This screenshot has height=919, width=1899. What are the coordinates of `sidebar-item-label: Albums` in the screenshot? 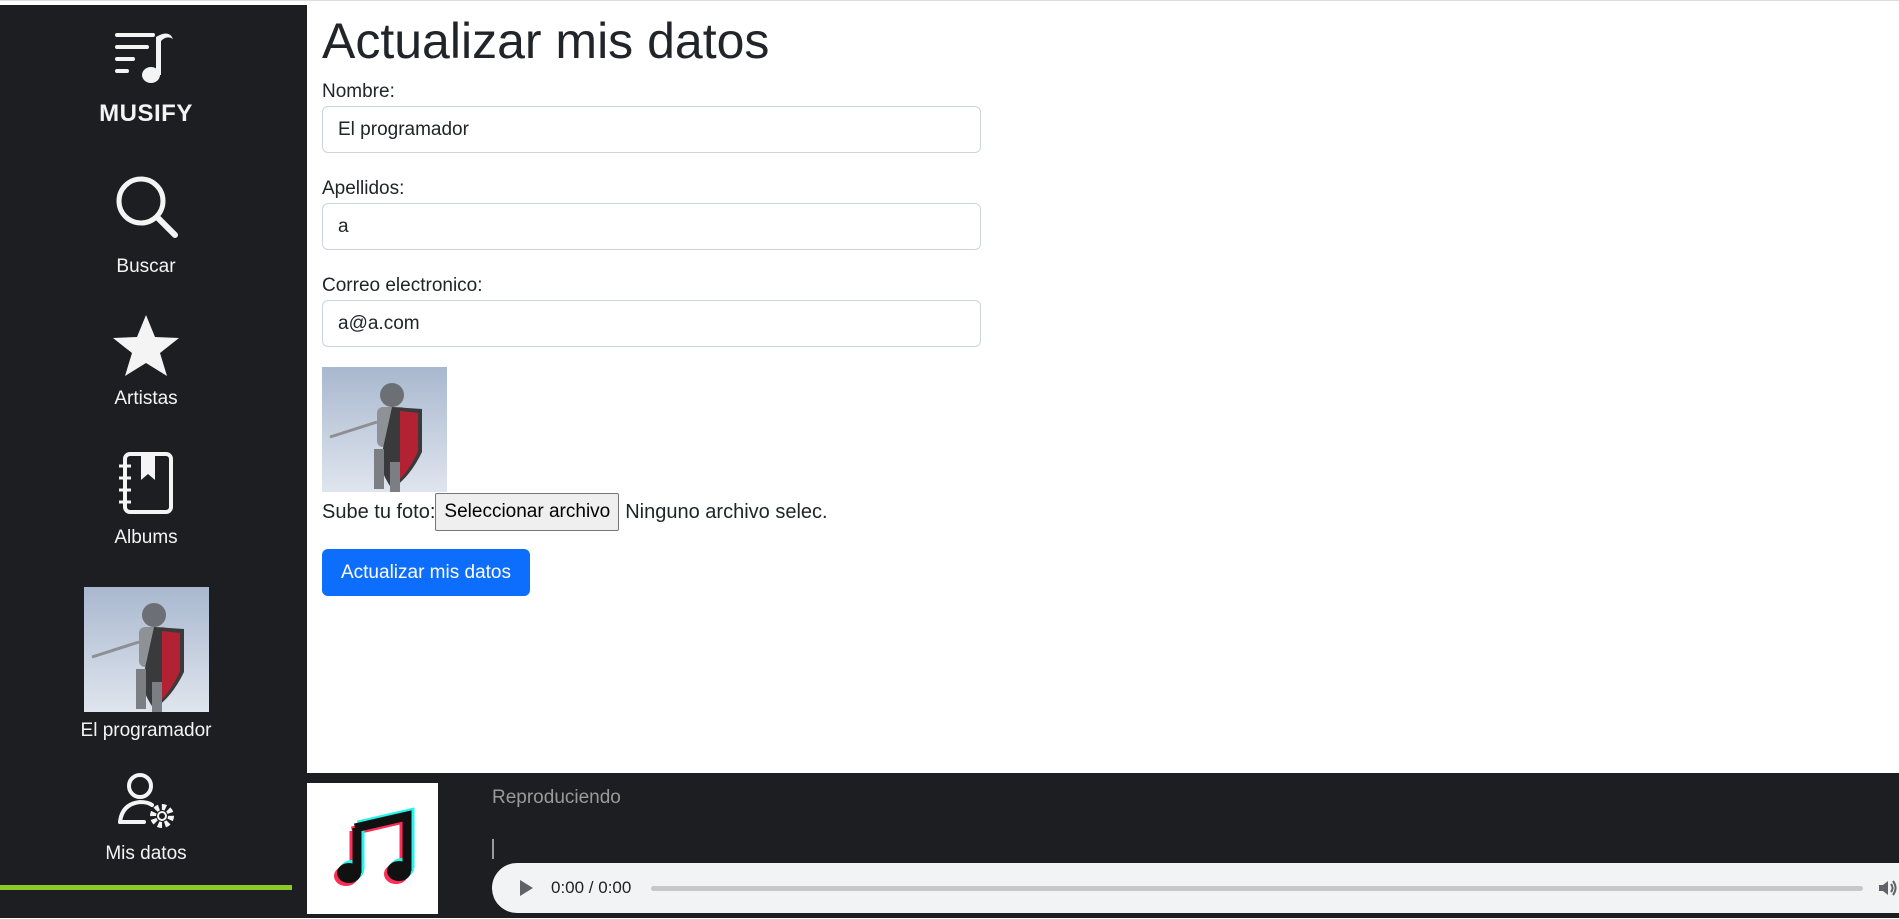 It's located at (146, 537).